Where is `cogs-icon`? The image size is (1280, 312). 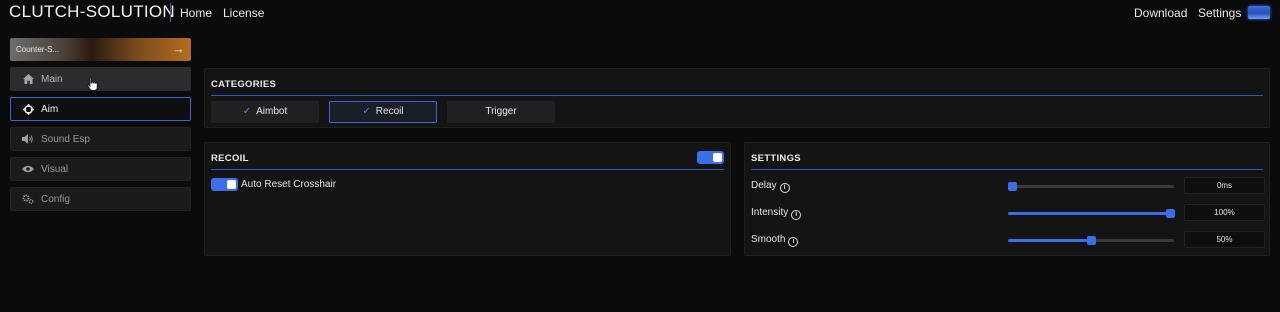
cogs-icon is located at coordinates (28, 199).